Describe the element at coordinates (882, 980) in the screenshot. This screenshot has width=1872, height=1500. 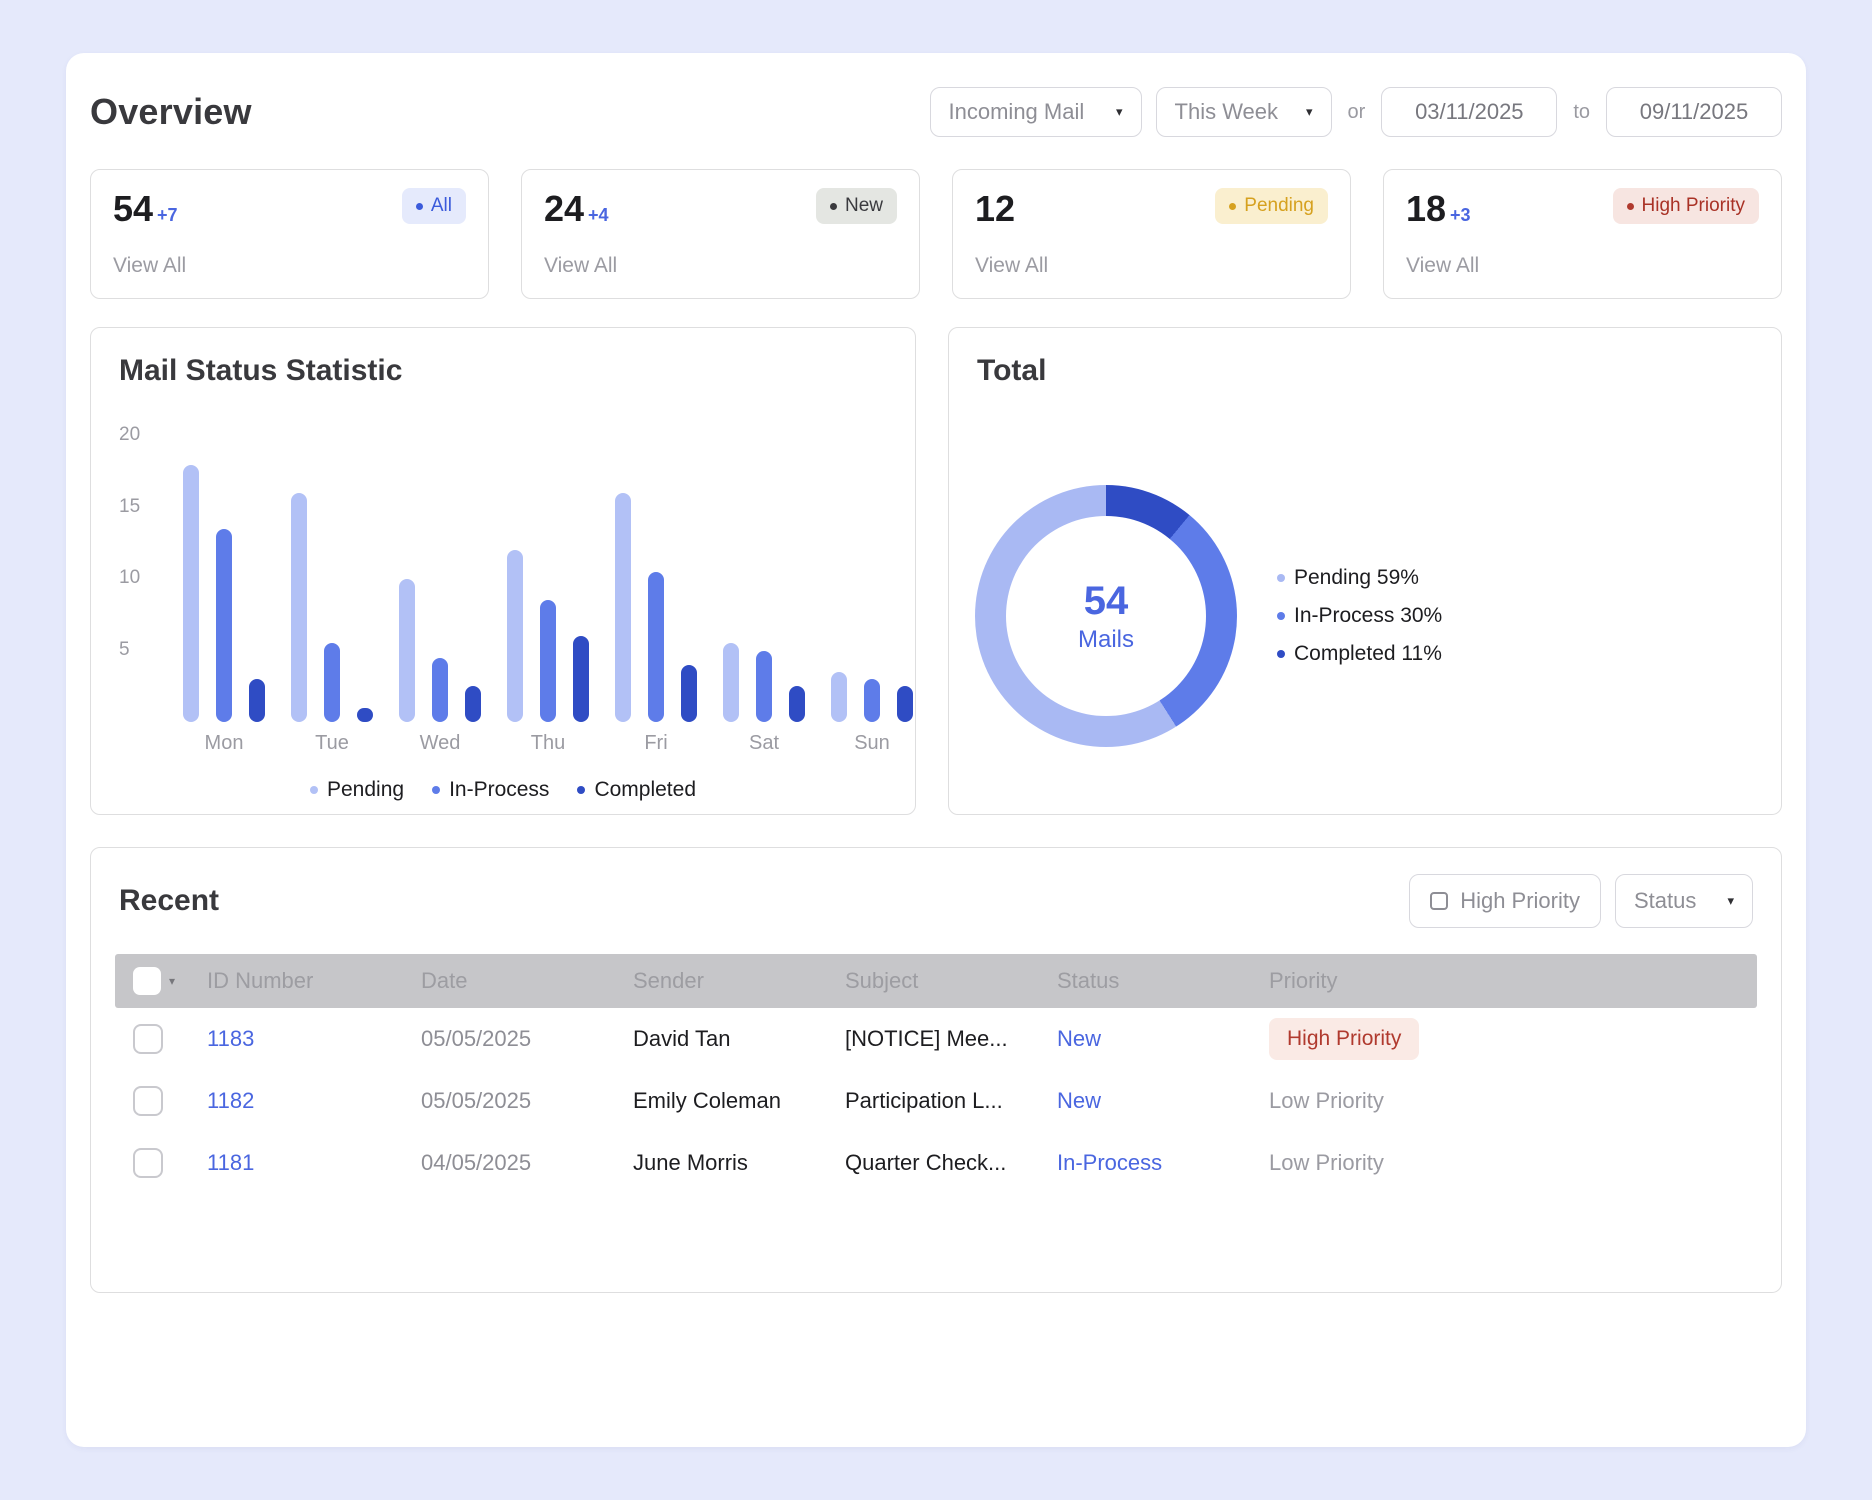
I see `column-header: Subject` at that location.